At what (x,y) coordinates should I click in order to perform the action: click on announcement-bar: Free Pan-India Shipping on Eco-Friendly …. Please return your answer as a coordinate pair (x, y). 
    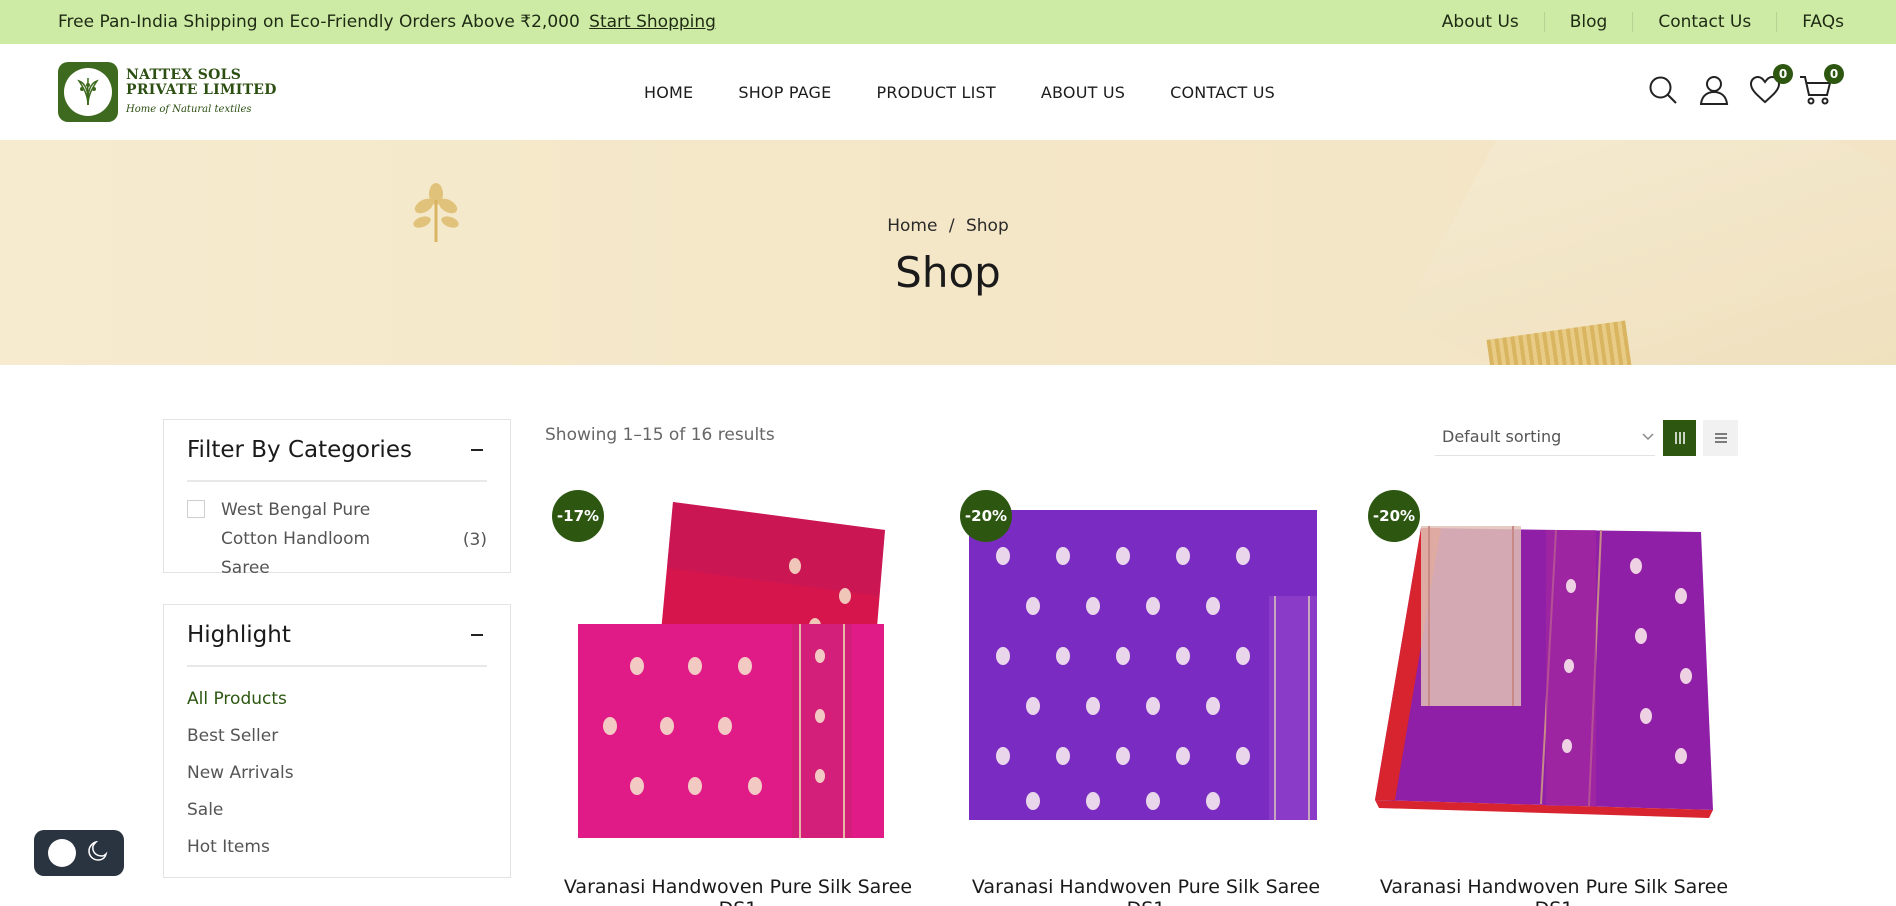
    Looking at the image, I should click on (948, 22).